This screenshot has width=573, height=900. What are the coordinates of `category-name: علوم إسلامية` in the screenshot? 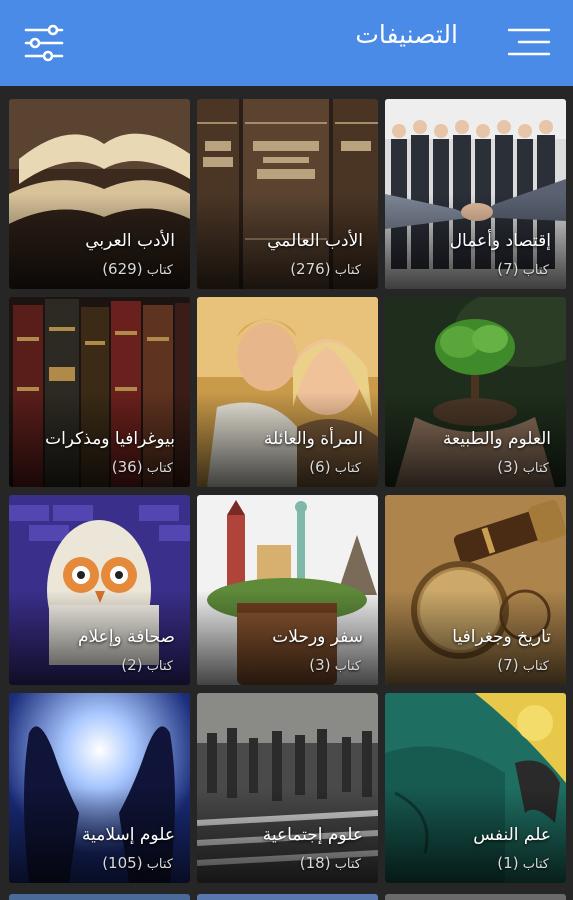 It's located at (128, 835).